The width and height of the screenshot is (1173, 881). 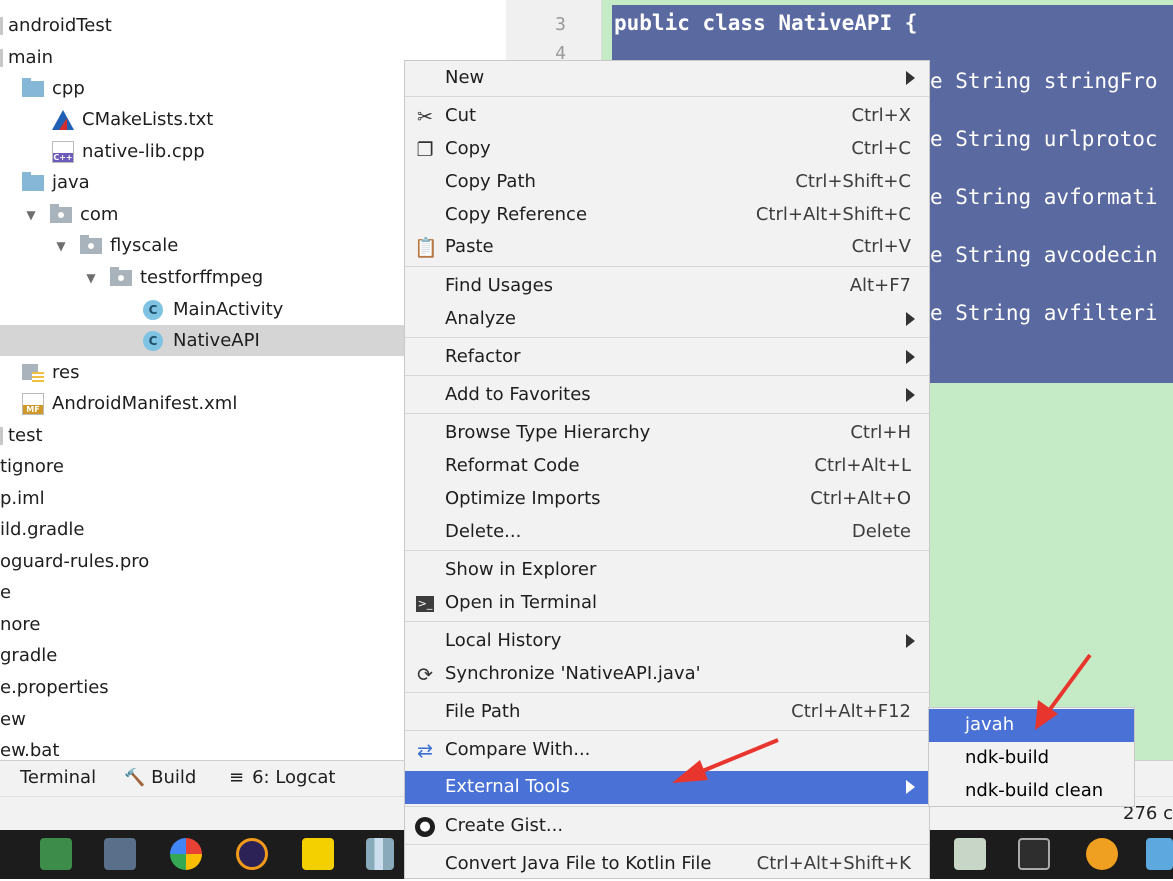 What do you see at coordinates (667, 215) in the screenshot?
I see `menu-item-copy-reference: Copy Reference Ctrl+Alt+Shift+C` at bounding box center [667, 215].